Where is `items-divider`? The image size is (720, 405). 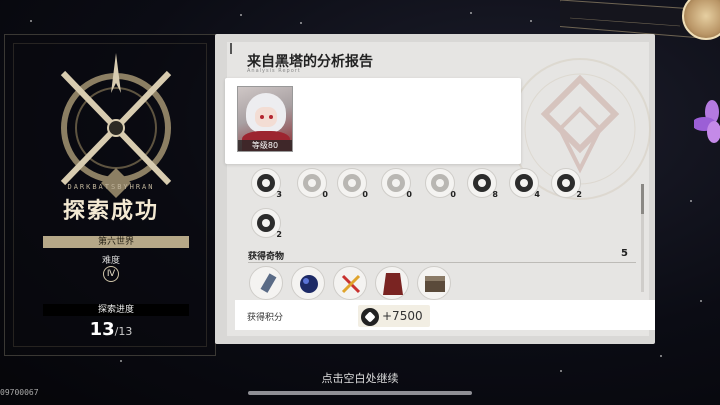 items-divider is located at coordinates (442, 262).